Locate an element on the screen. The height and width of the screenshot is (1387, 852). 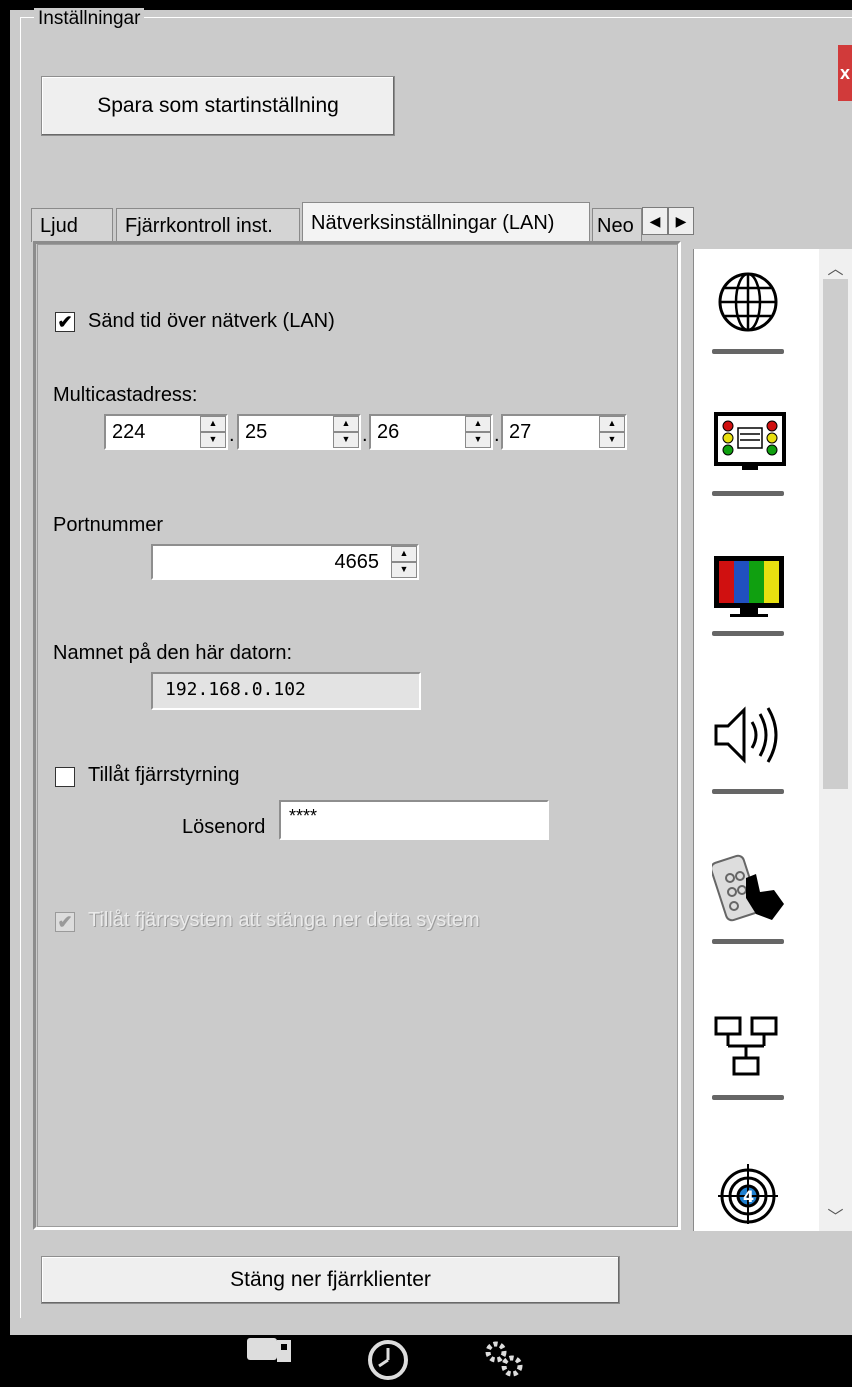
port-value: 4665 is located at coordinates (357, 562).